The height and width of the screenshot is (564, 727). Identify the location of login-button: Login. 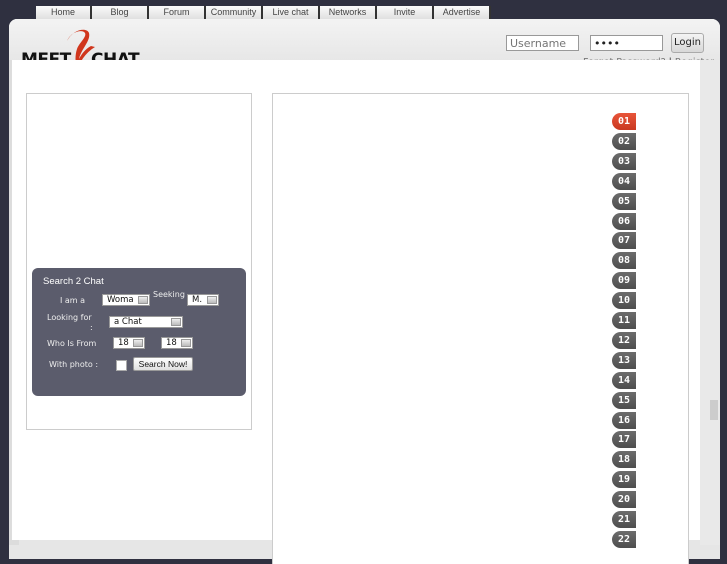
(687, 43).